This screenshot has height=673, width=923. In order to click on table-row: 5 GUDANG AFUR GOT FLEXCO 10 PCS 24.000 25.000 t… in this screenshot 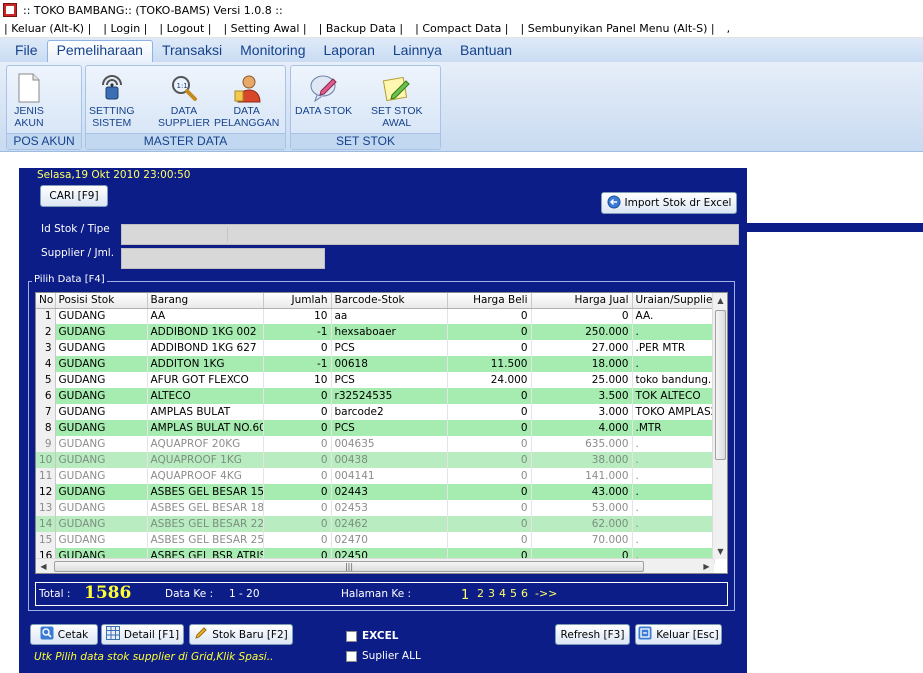, I will do `click(375, 380)`.